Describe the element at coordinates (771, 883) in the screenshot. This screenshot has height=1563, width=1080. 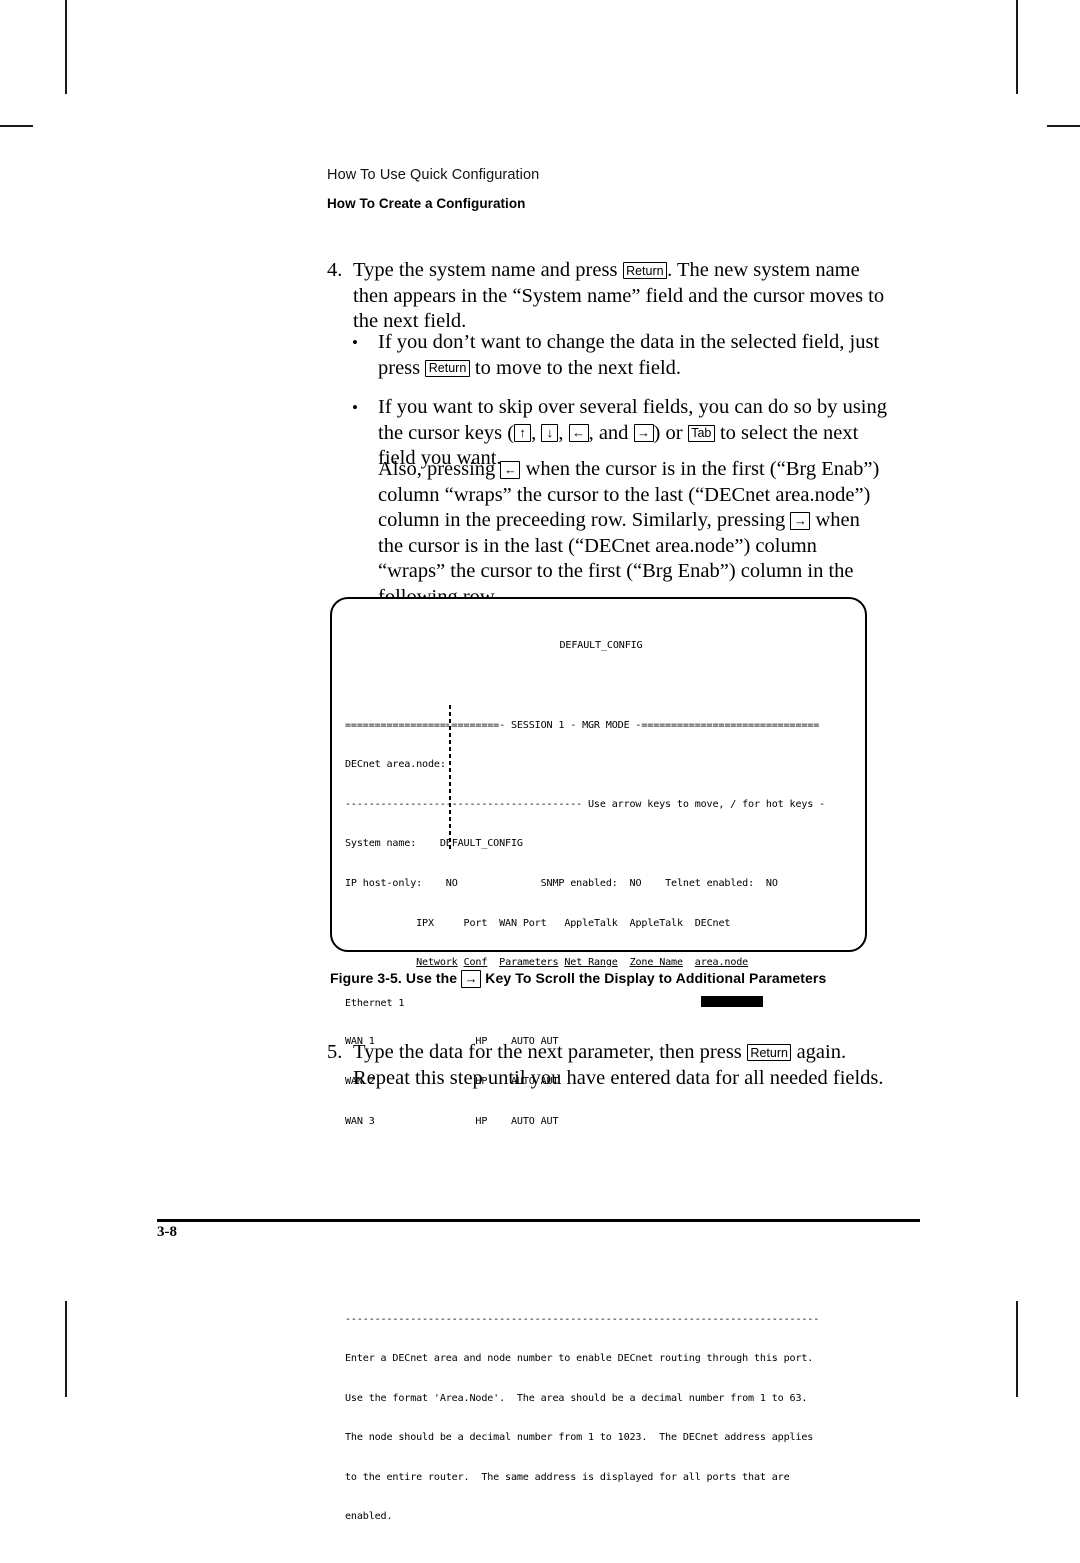
I see `telnet-enabled-value: NO` at that location.